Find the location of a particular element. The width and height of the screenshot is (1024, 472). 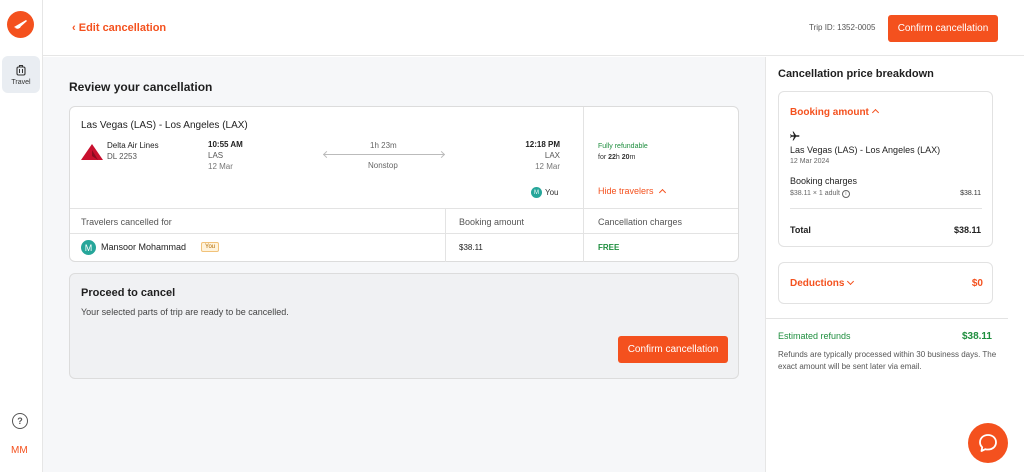

traveler-mini-avatar: M is located at coordinates (536, 192).